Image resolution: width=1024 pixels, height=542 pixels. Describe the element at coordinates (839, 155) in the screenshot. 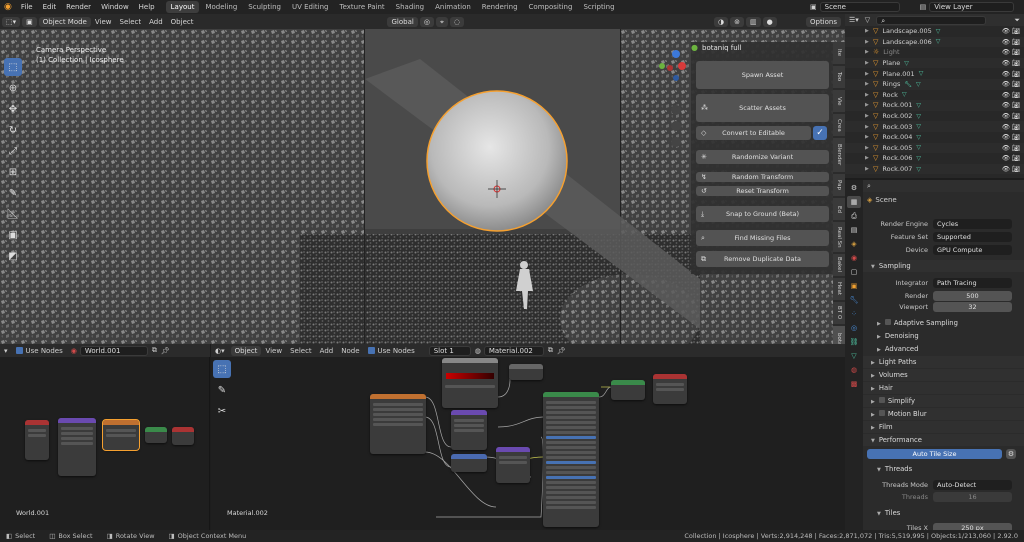

I see `sidebar-tab-blender: Blender` at that location.